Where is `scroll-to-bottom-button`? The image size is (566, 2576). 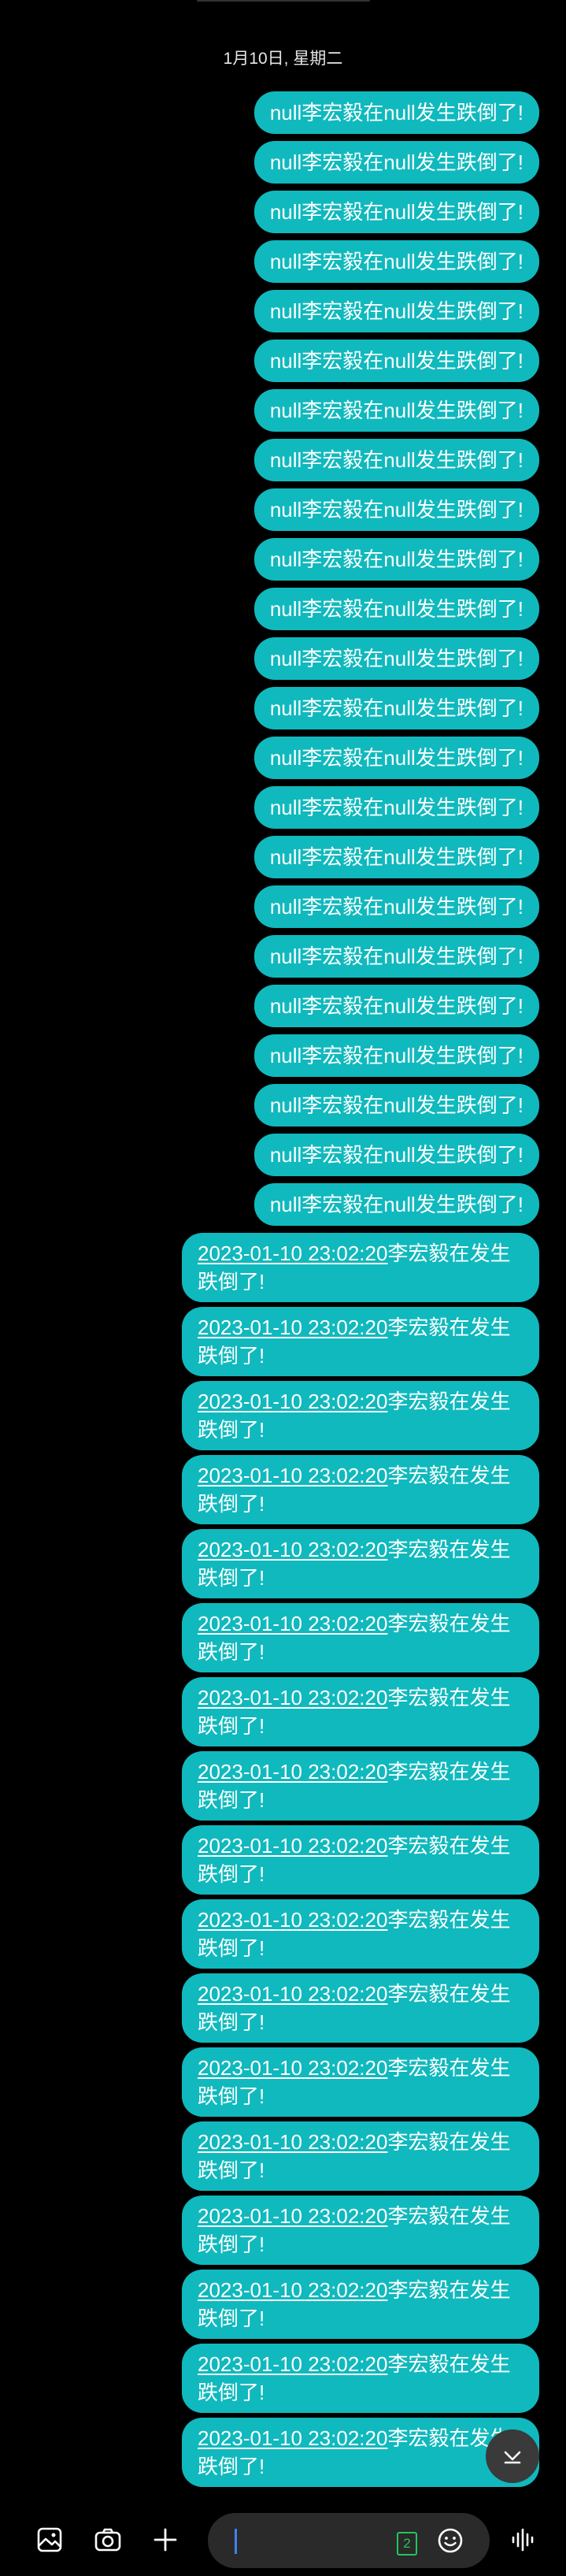
scroll-to-bottom-button is located at coordinates (512, 2456).